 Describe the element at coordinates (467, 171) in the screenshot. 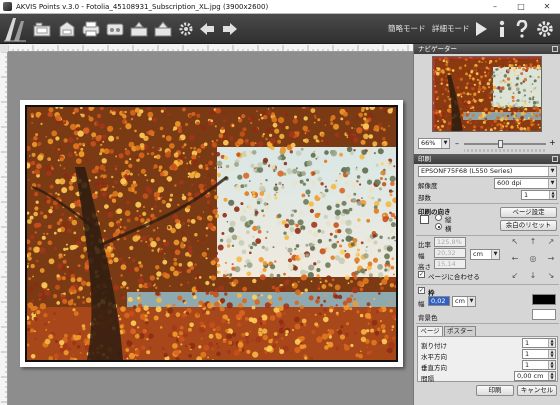

I see `printer-name: EPSONF75F68 (L550 Series)` at that location.